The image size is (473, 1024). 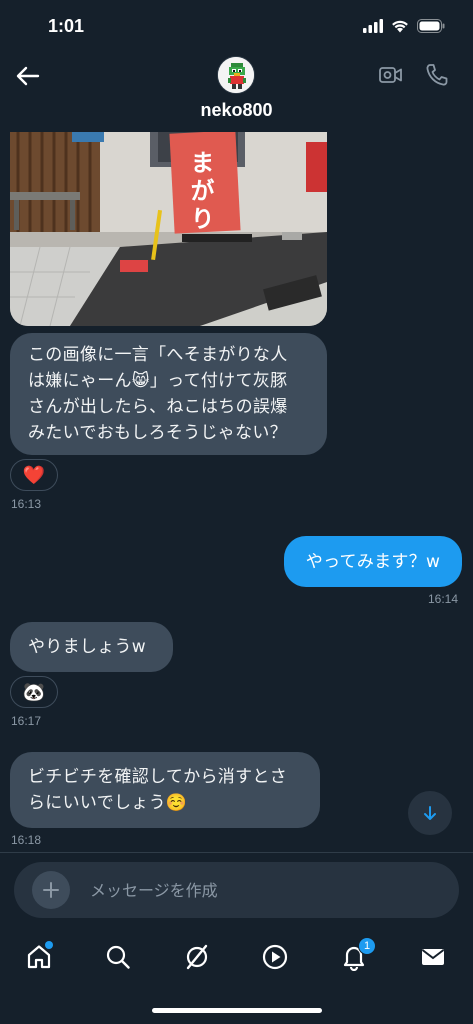 I want to click on status-icons, so click(x=404, y=26).